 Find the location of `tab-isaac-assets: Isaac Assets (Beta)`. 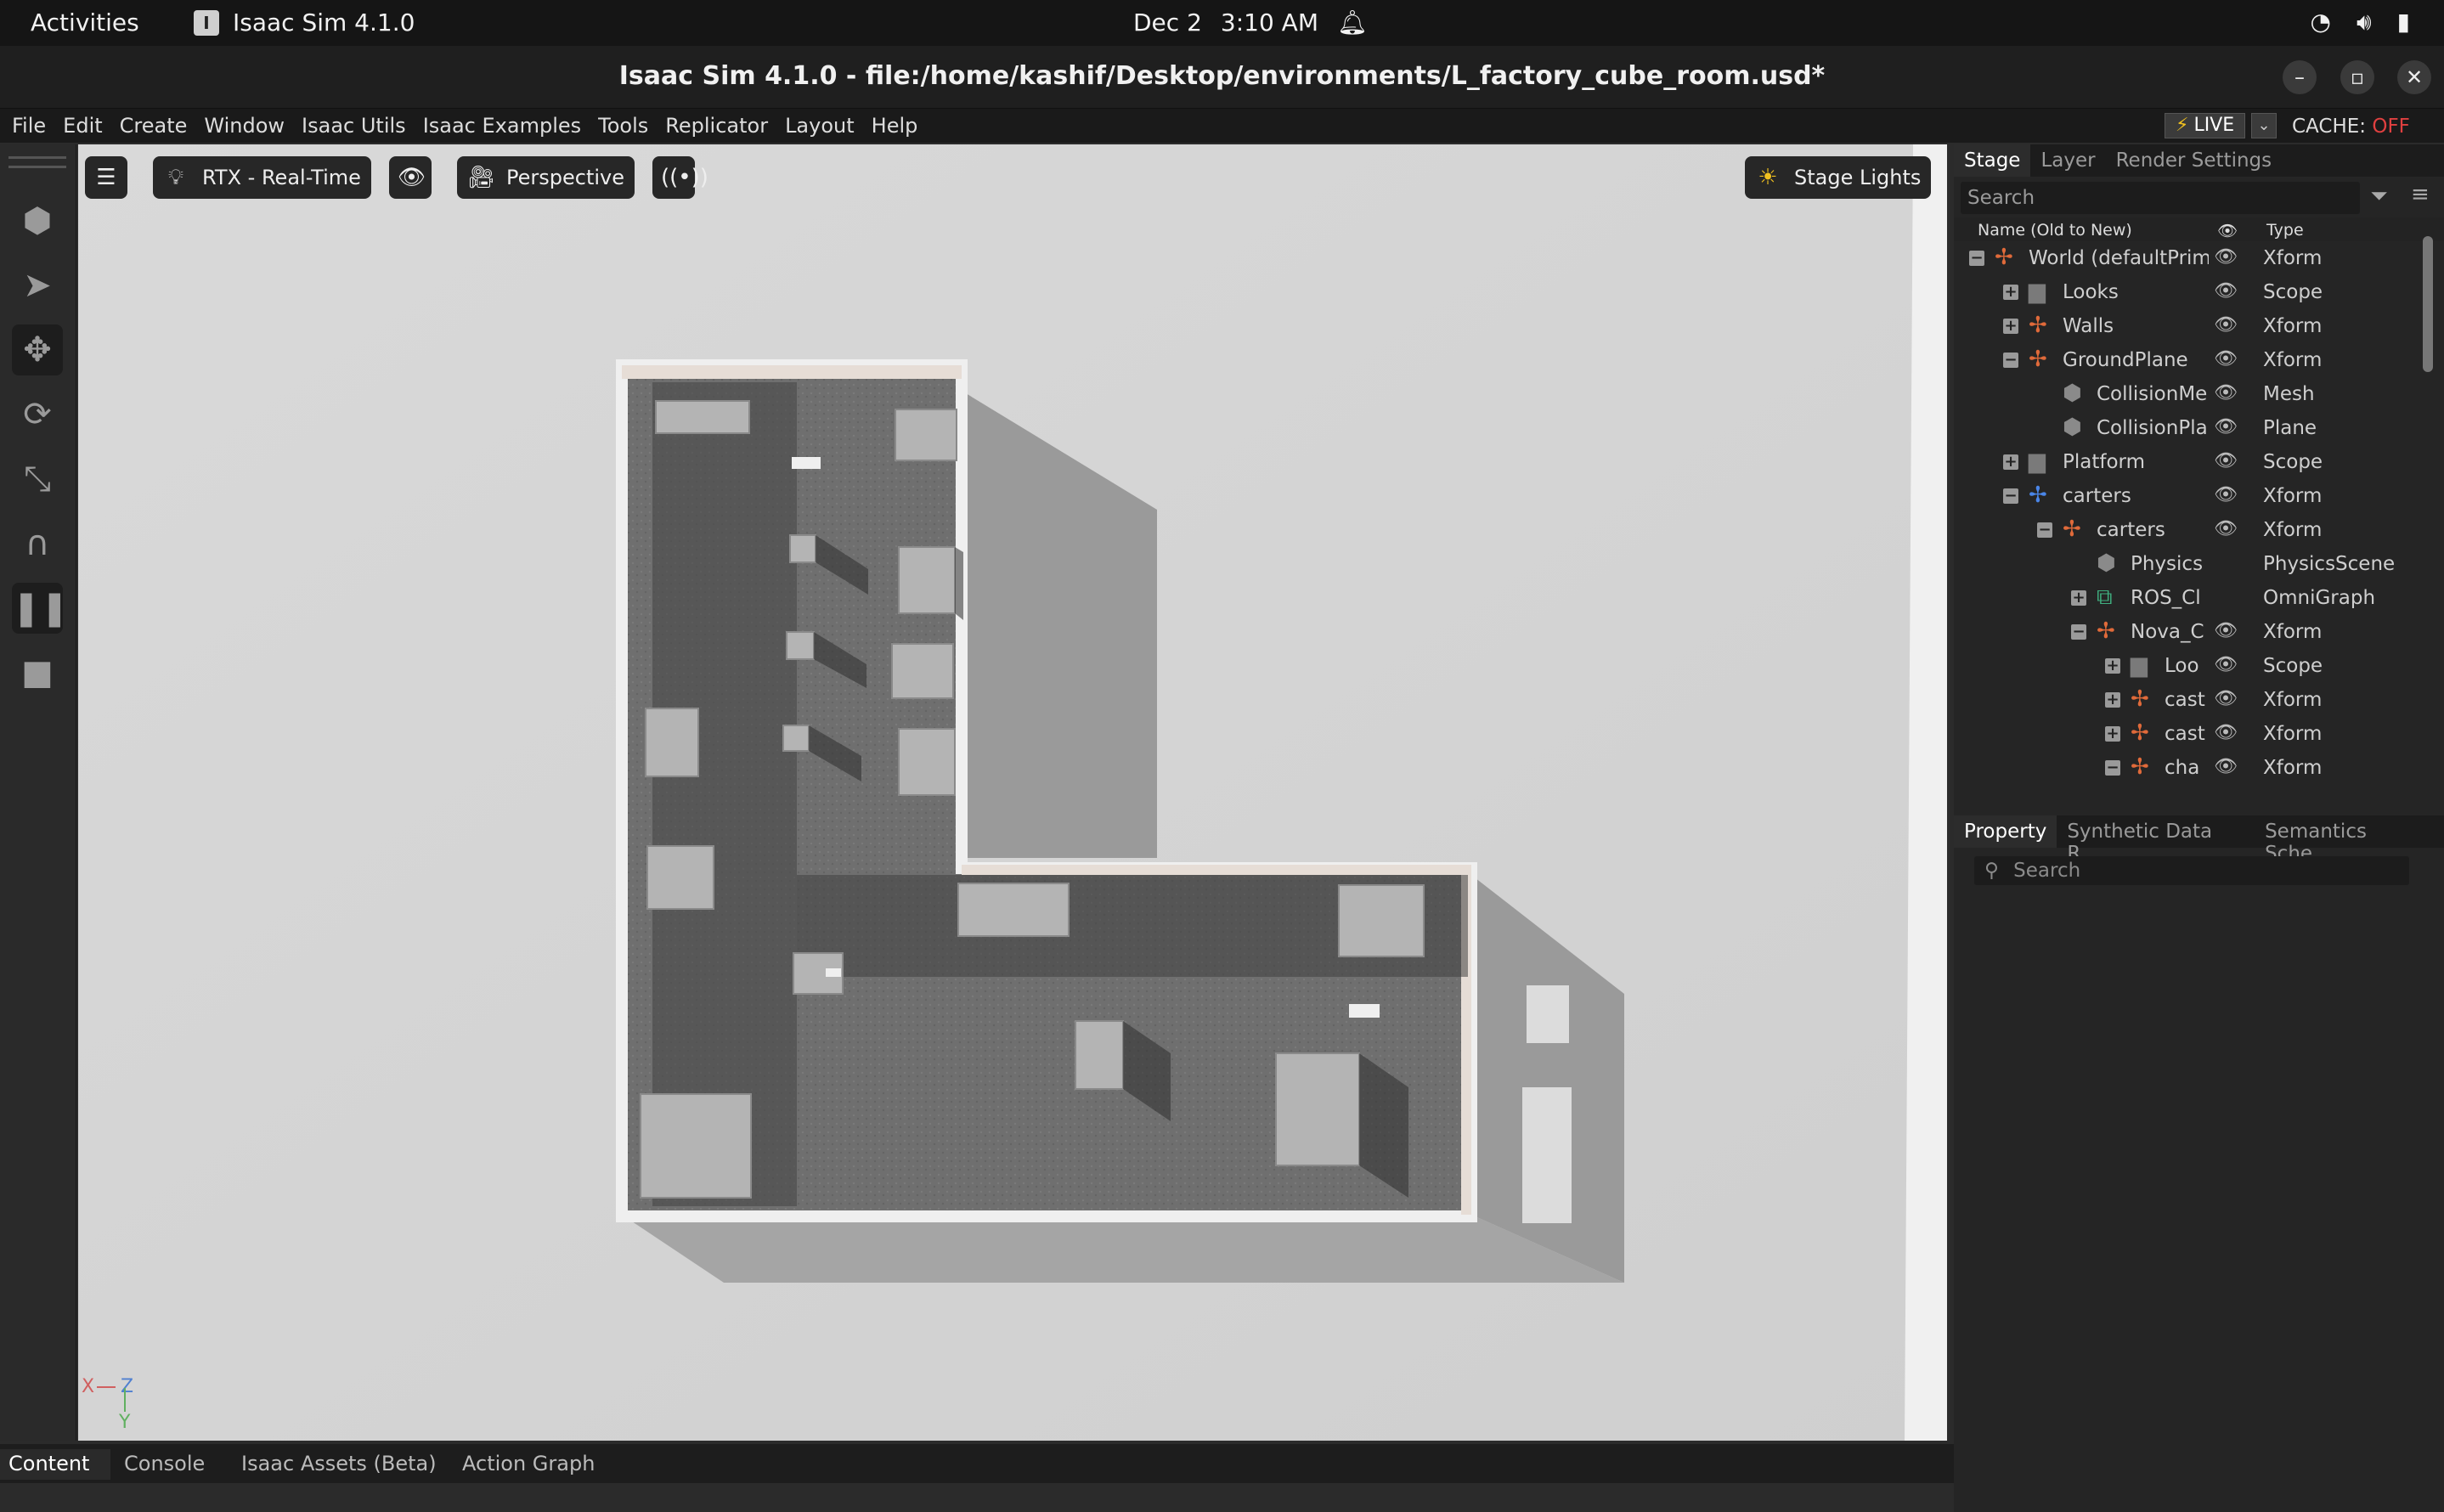

tab-isaac-assets: Isaac Assets (Beta) is located at coordinates (339, 1464).